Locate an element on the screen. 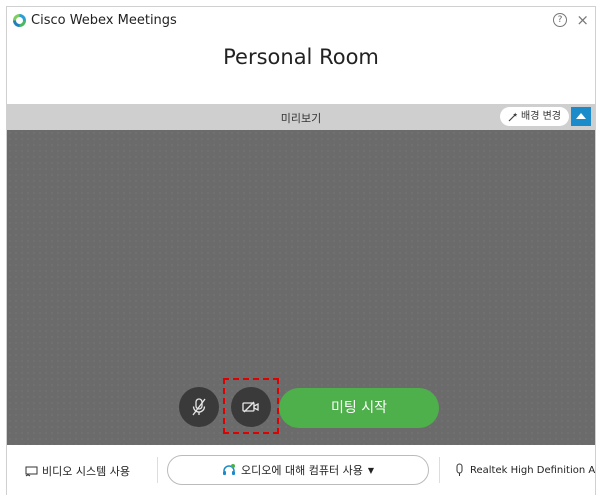 The height and width of the screenshot is (495, 596). camera-toggle-button is located at coordinates (251, 407).